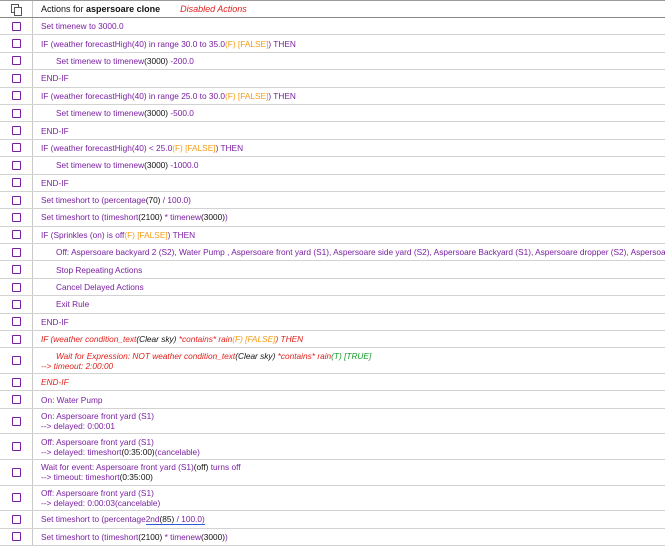  What do you see at coordinates (82, 26) in the screenshot?
I see `action-text: Set timenew to 3000.0` at bounding box center [82, 26].